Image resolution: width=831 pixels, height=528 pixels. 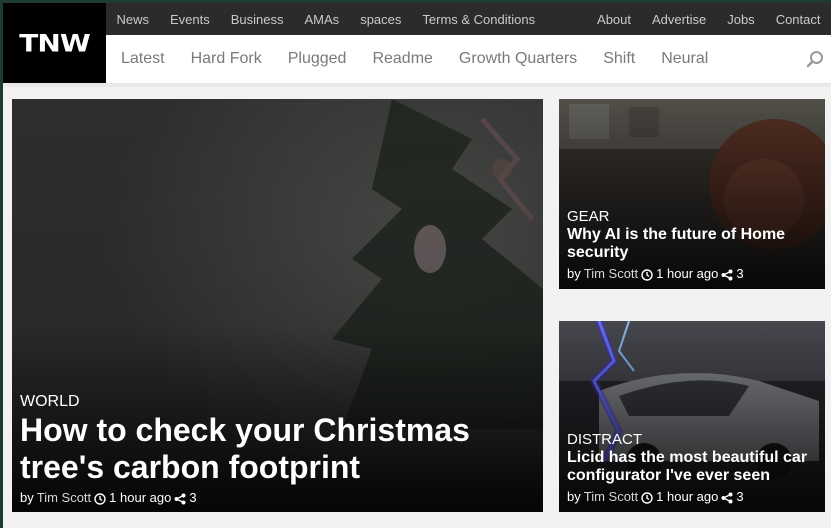 What do you see at coordinates (133, 19) in the screenshot?
I see `top-nav-news: News` at bounding box center [133, 19].